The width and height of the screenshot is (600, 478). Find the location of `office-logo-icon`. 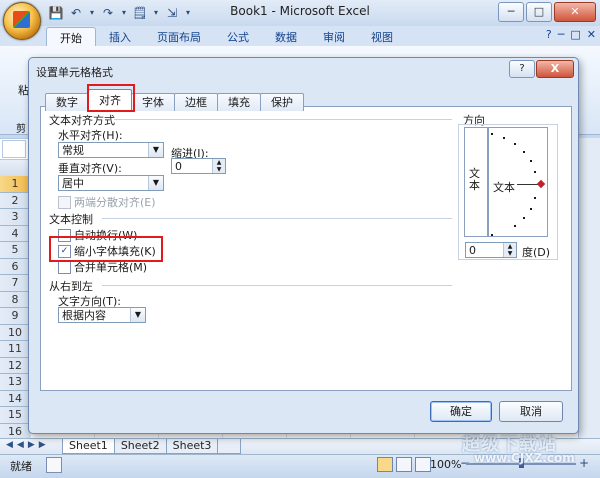

office-logo-icon is located at coordinates (21, 19).